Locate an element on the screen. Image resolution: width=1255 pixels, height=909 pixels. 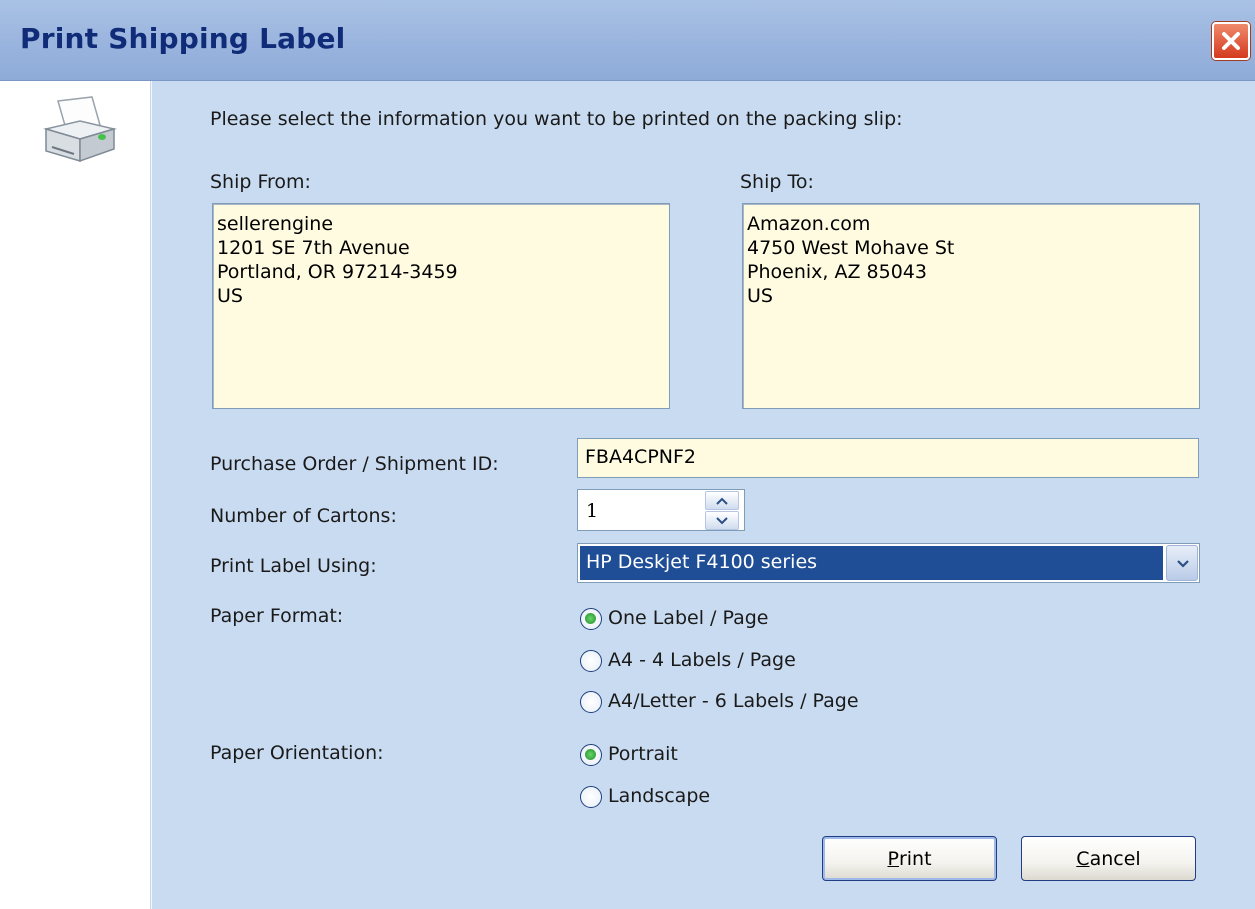
paper-orientation-label: Paper Orientation: is located at coordinates (297, 753).